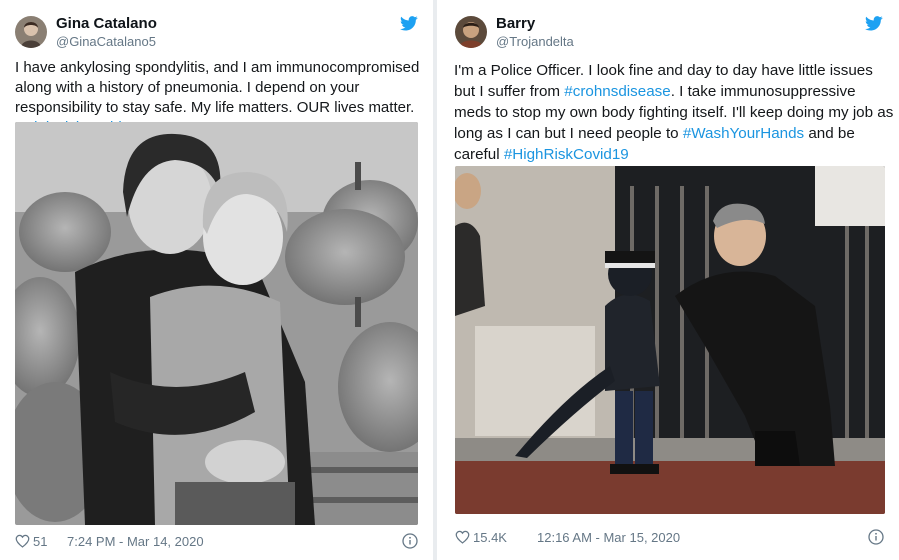 The width and height of the screenshot is (899, 560). What do you see at coordinates (216, 542) in the screenshot?
I see `tweet-footer: 51 7:24 PM - Mar 14, 2020` at bounding box center [216, 542].